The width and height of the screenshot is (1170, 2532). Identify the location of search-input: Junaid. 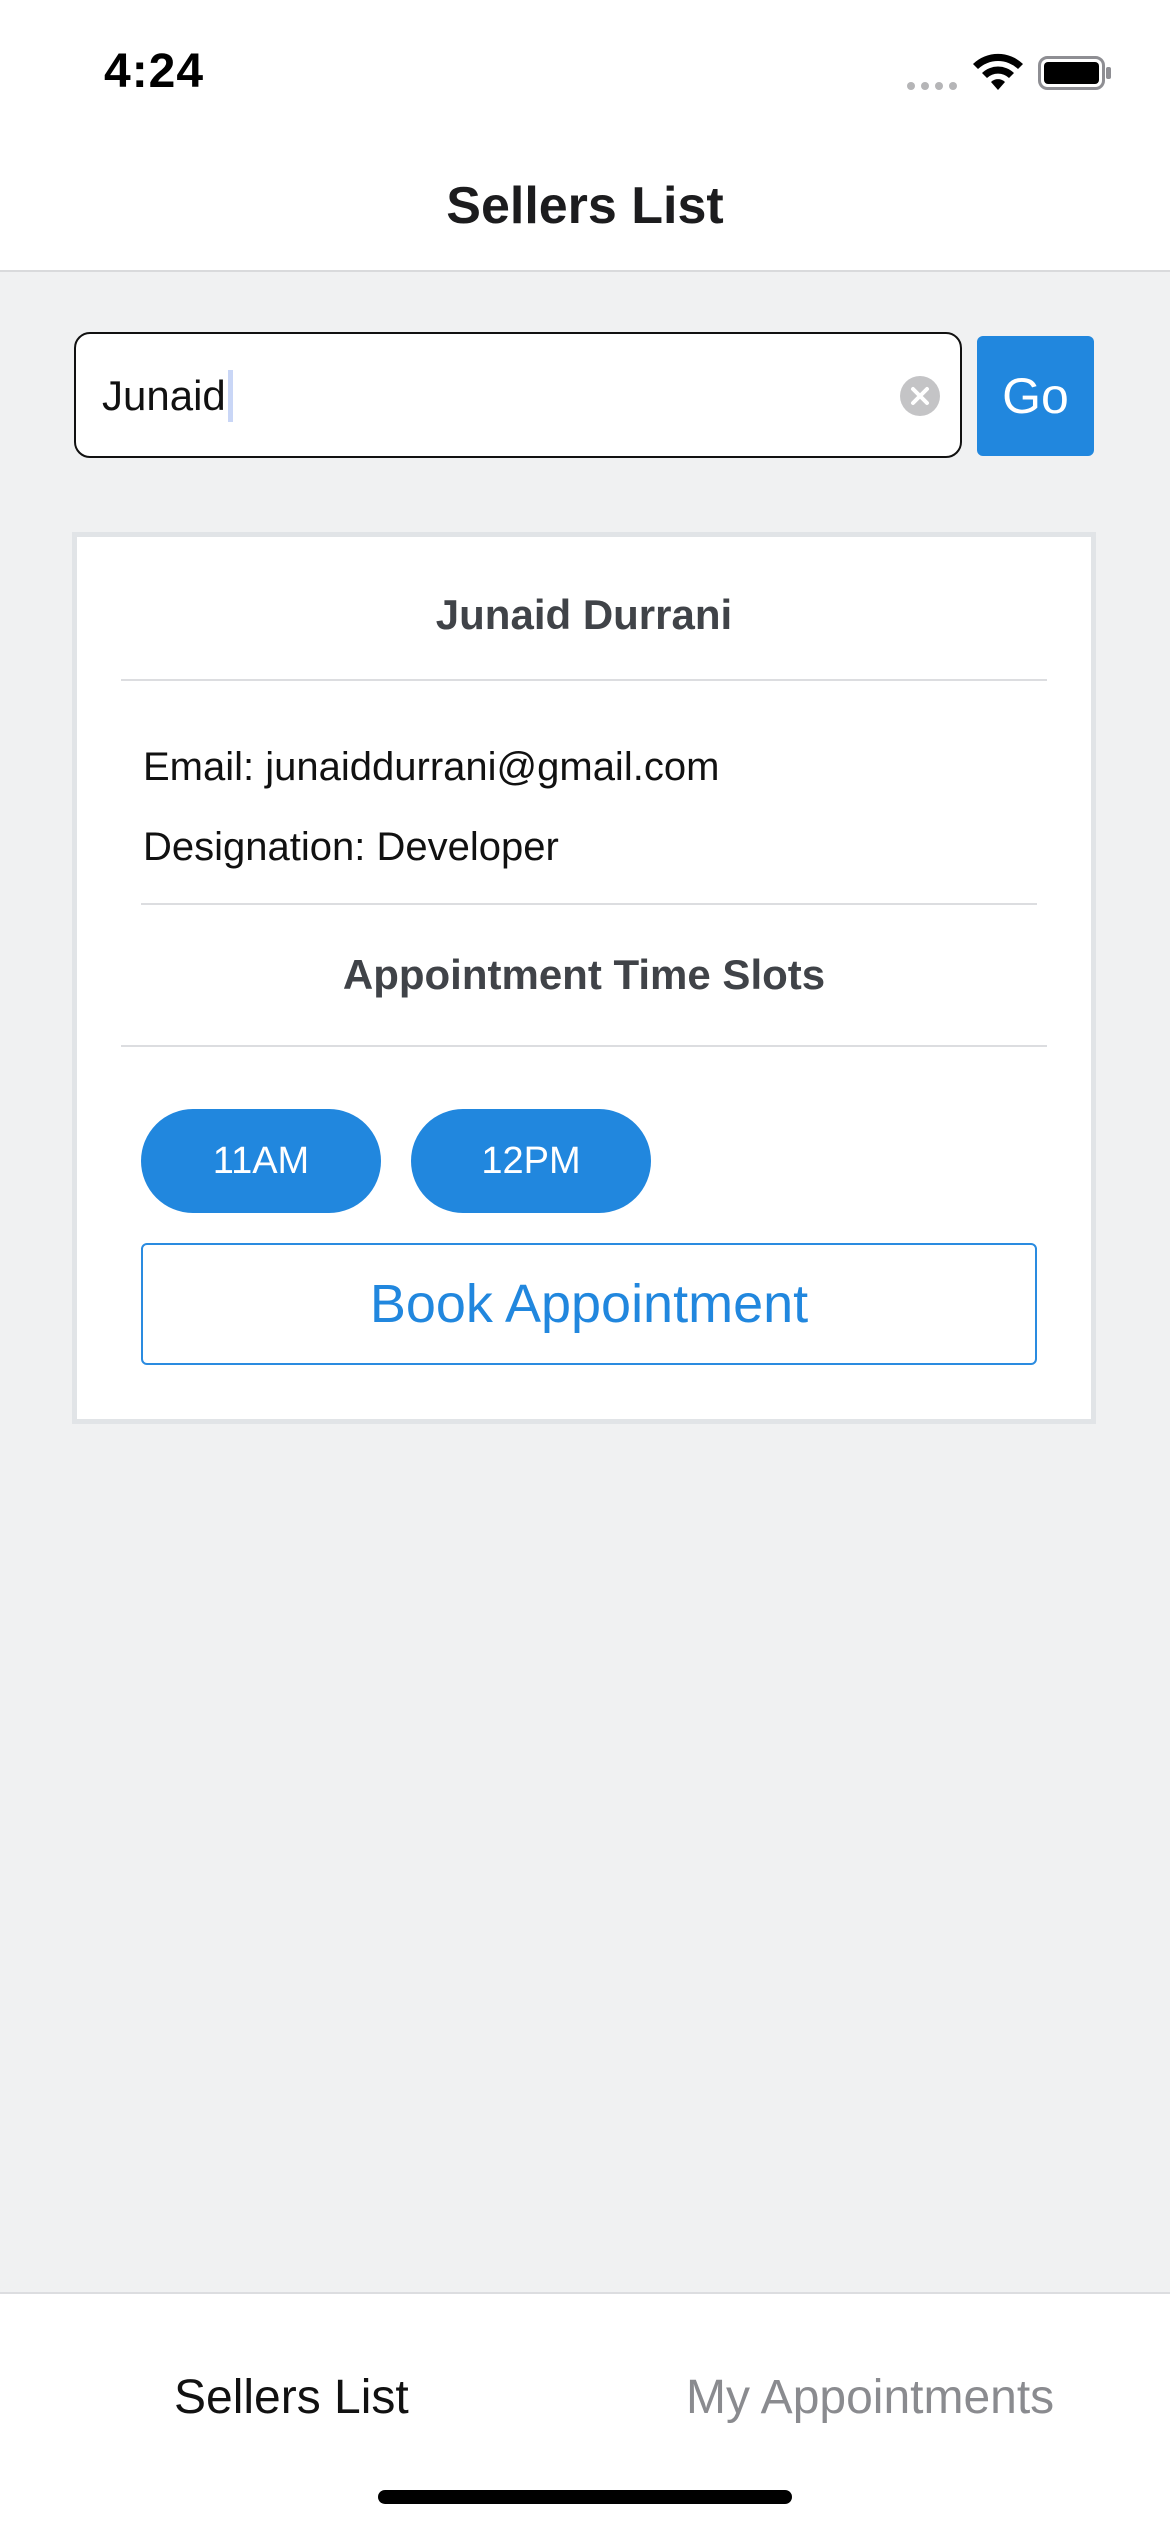
(518, 395).